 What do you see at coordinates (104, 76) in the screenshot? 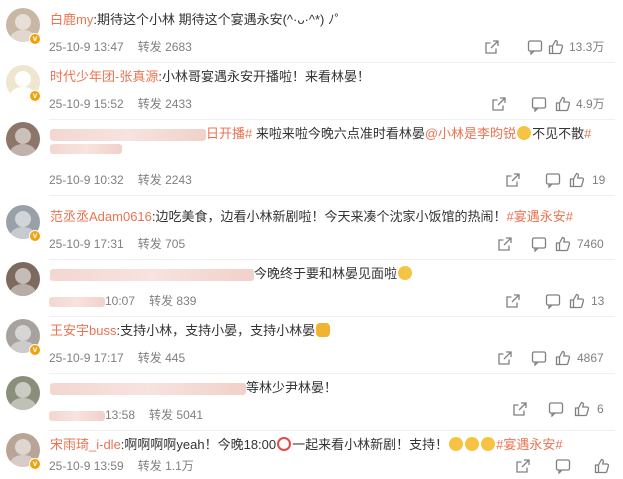
I see `username-link: 时代少年团-张真源` at bounding box center [104, 76].